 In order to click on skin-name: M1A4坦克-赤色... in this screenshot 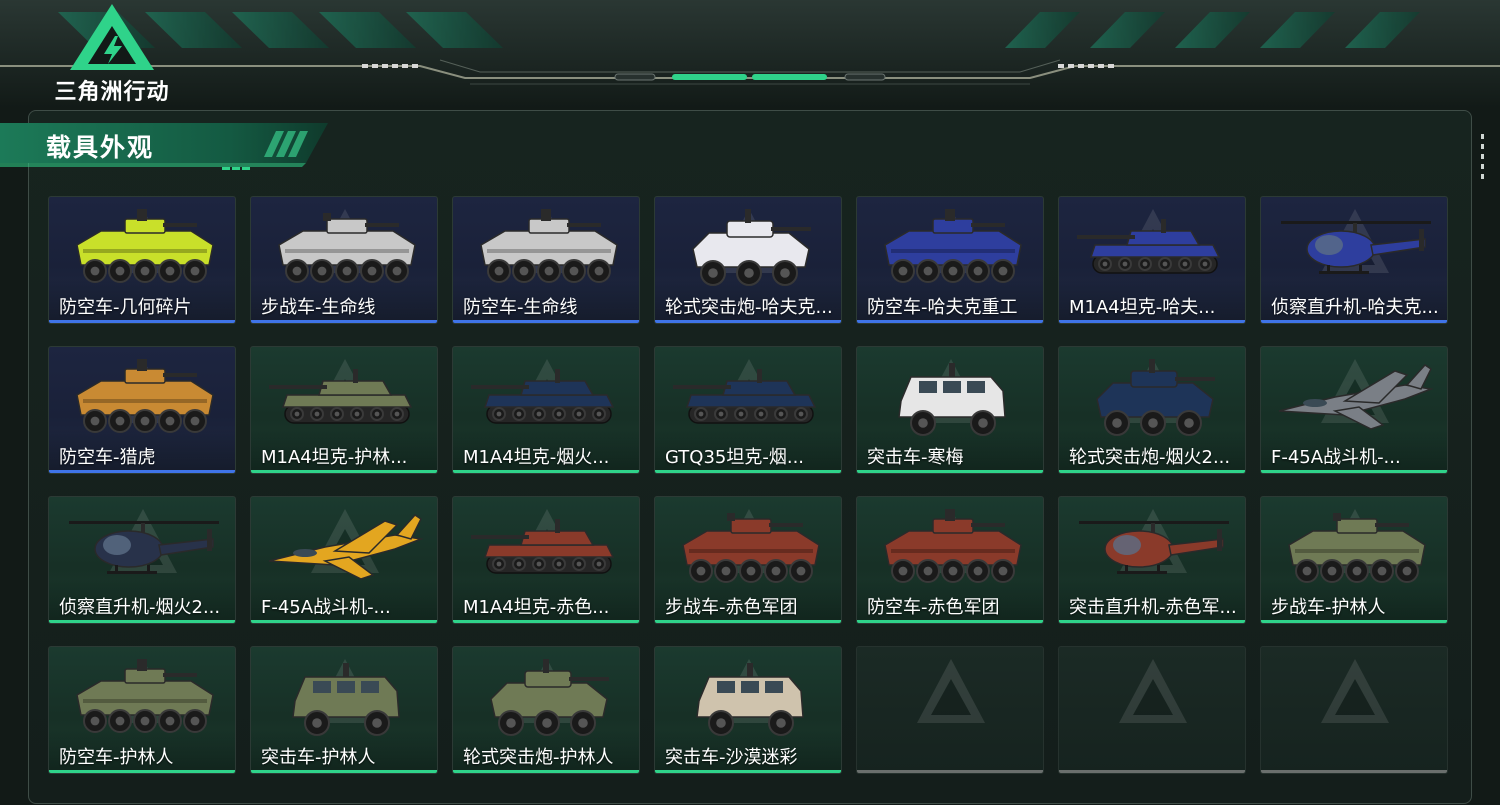, I will do `click(536, 607)`.